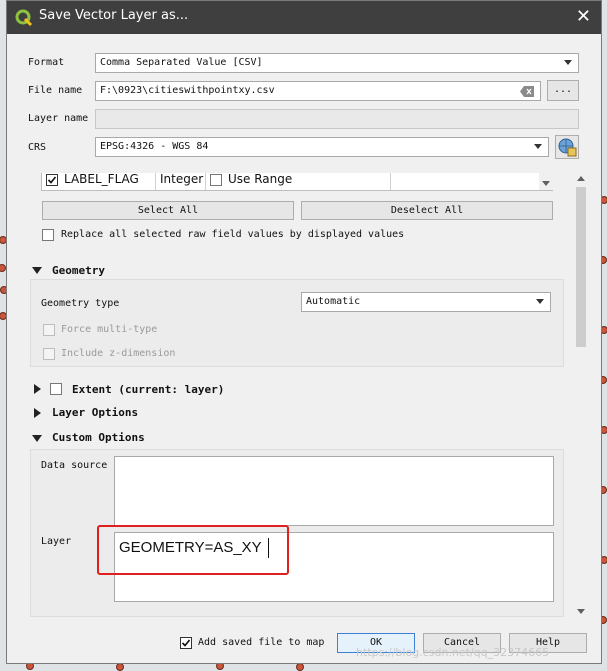  What do you see at coordinates (318, 91) in the screenshot?
I see `filename-input: F:\0923\citieswithpointxy.csv` at bounding box center [318, 91].